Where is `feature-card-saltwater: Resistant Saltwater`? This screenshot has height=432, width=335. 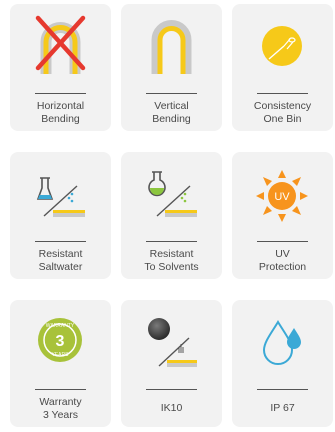 feature-card-saltwater: Resistant Saltwater is located at coordinates (60, 215).